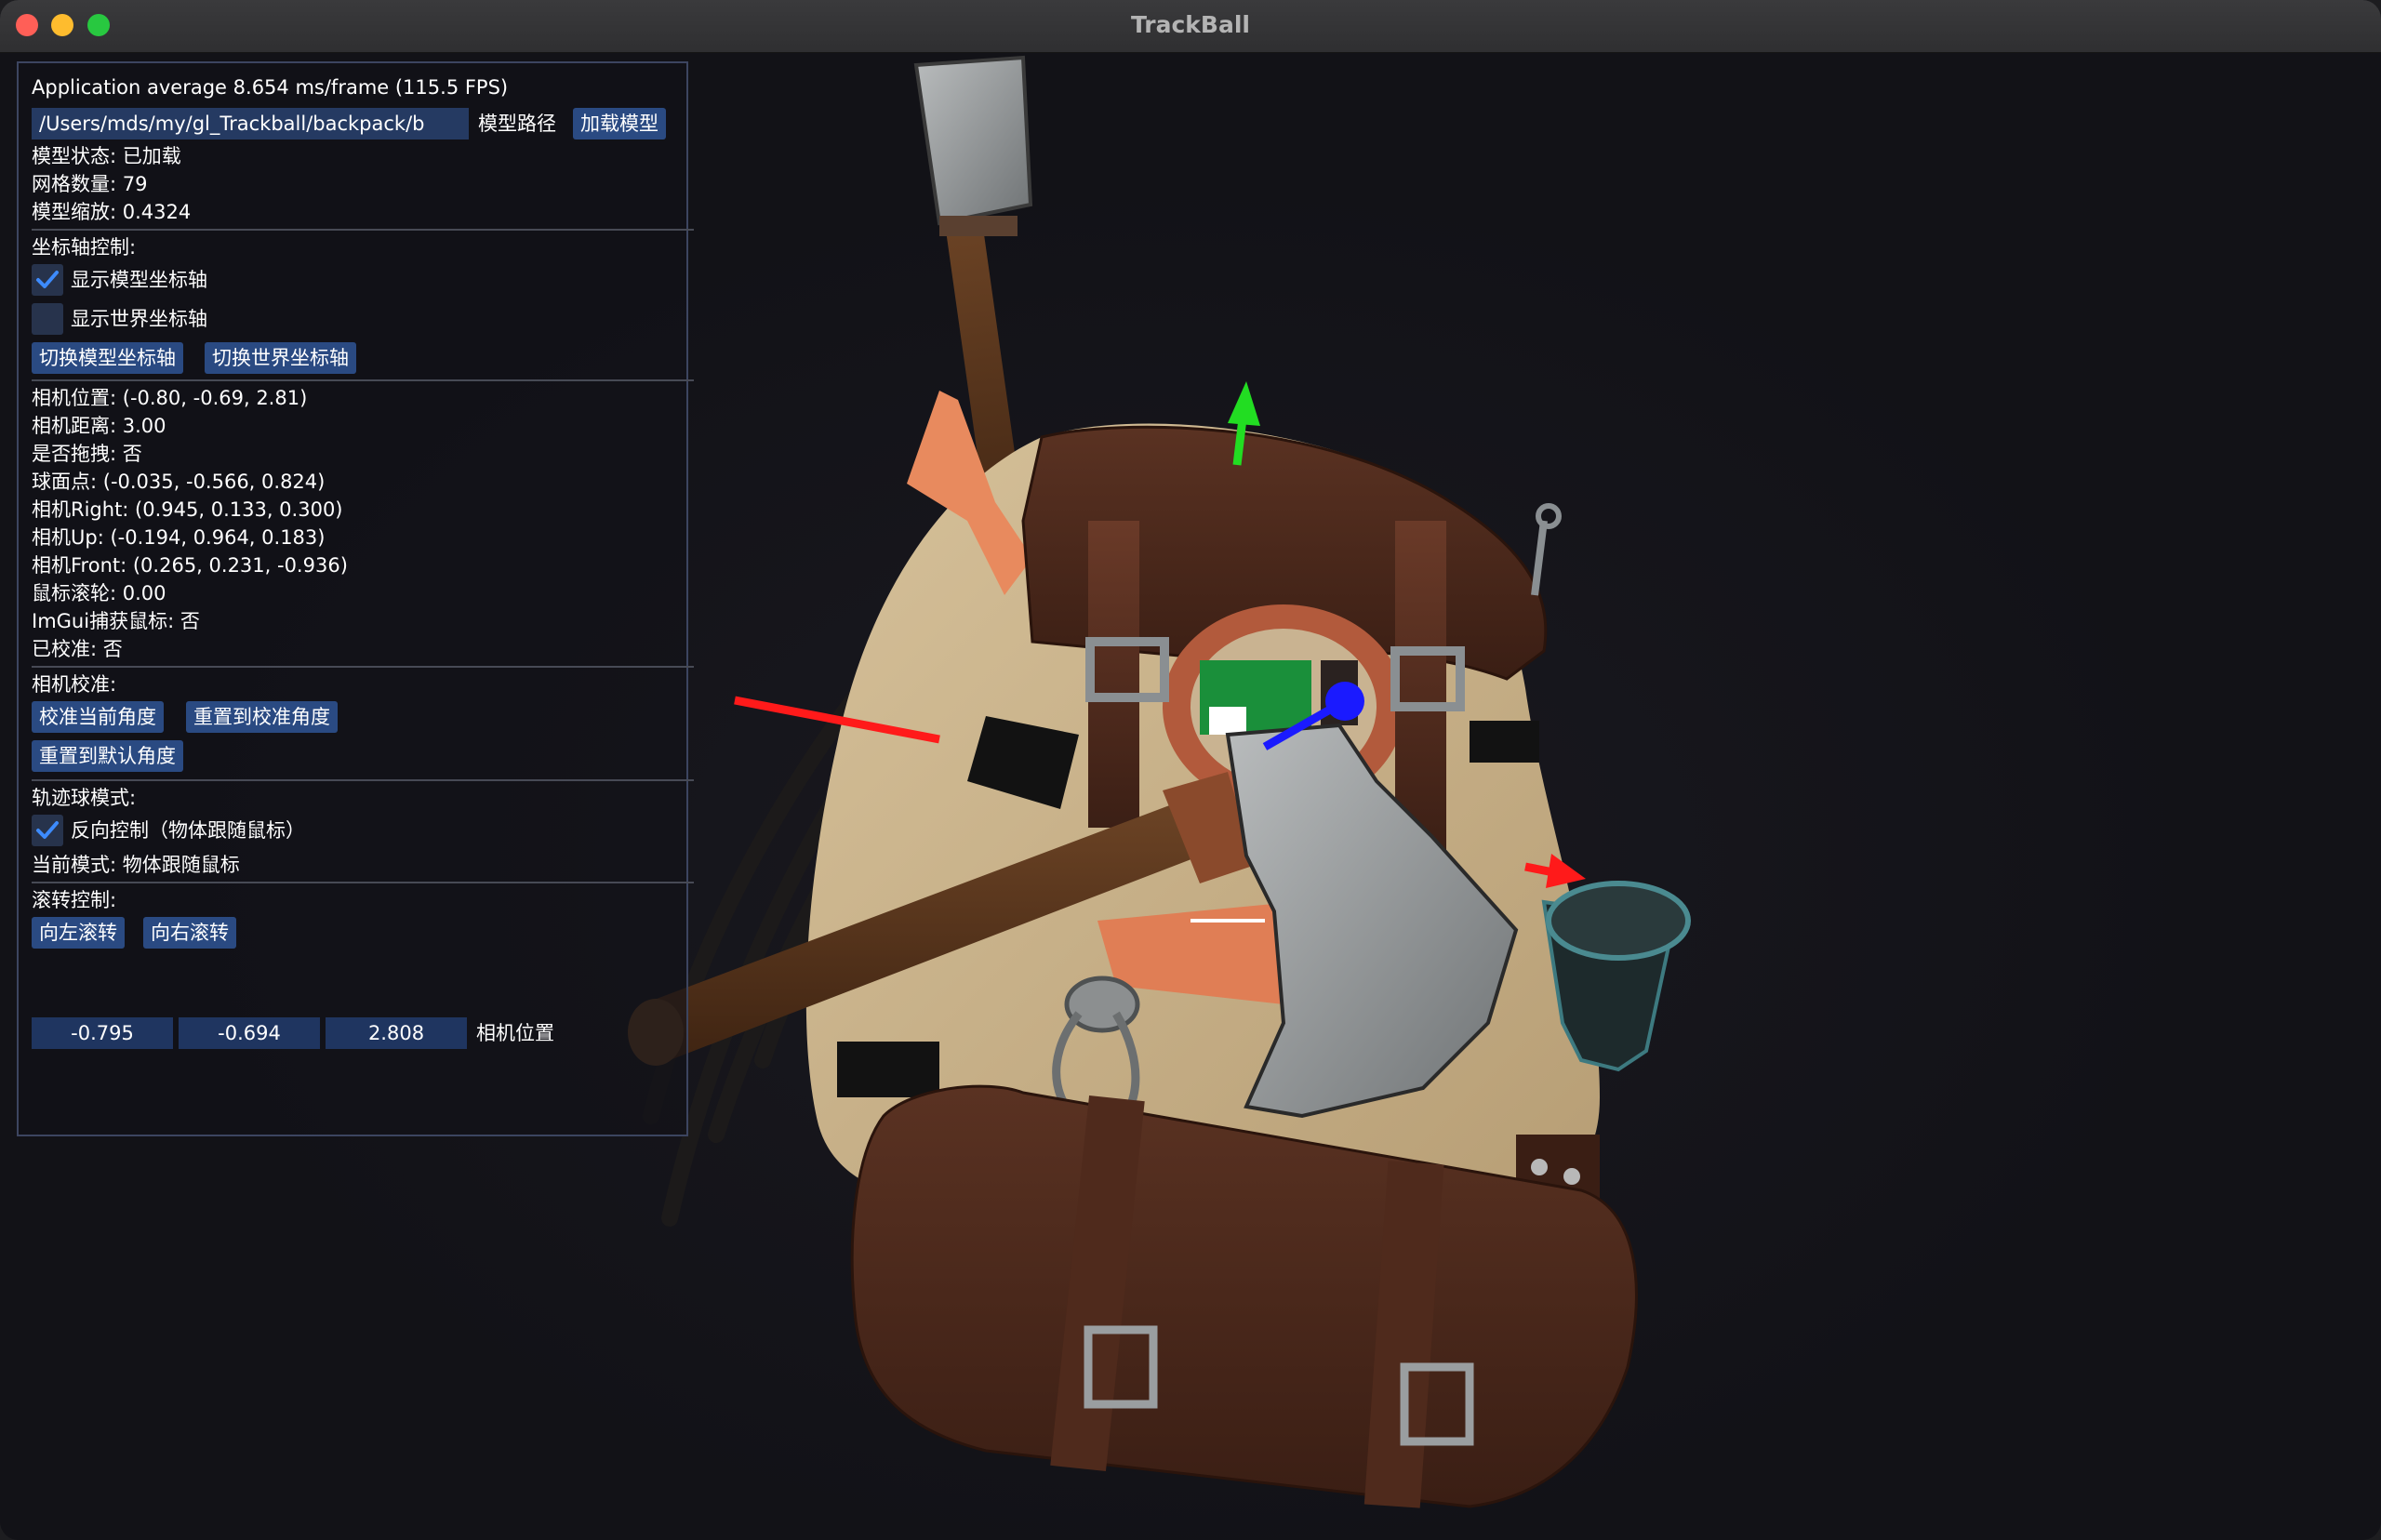 This screenshot has height=1540, width=2381. I want to click on current-mode-readout: 当前模式: 物体跟随鼠标, so click(136, 865).